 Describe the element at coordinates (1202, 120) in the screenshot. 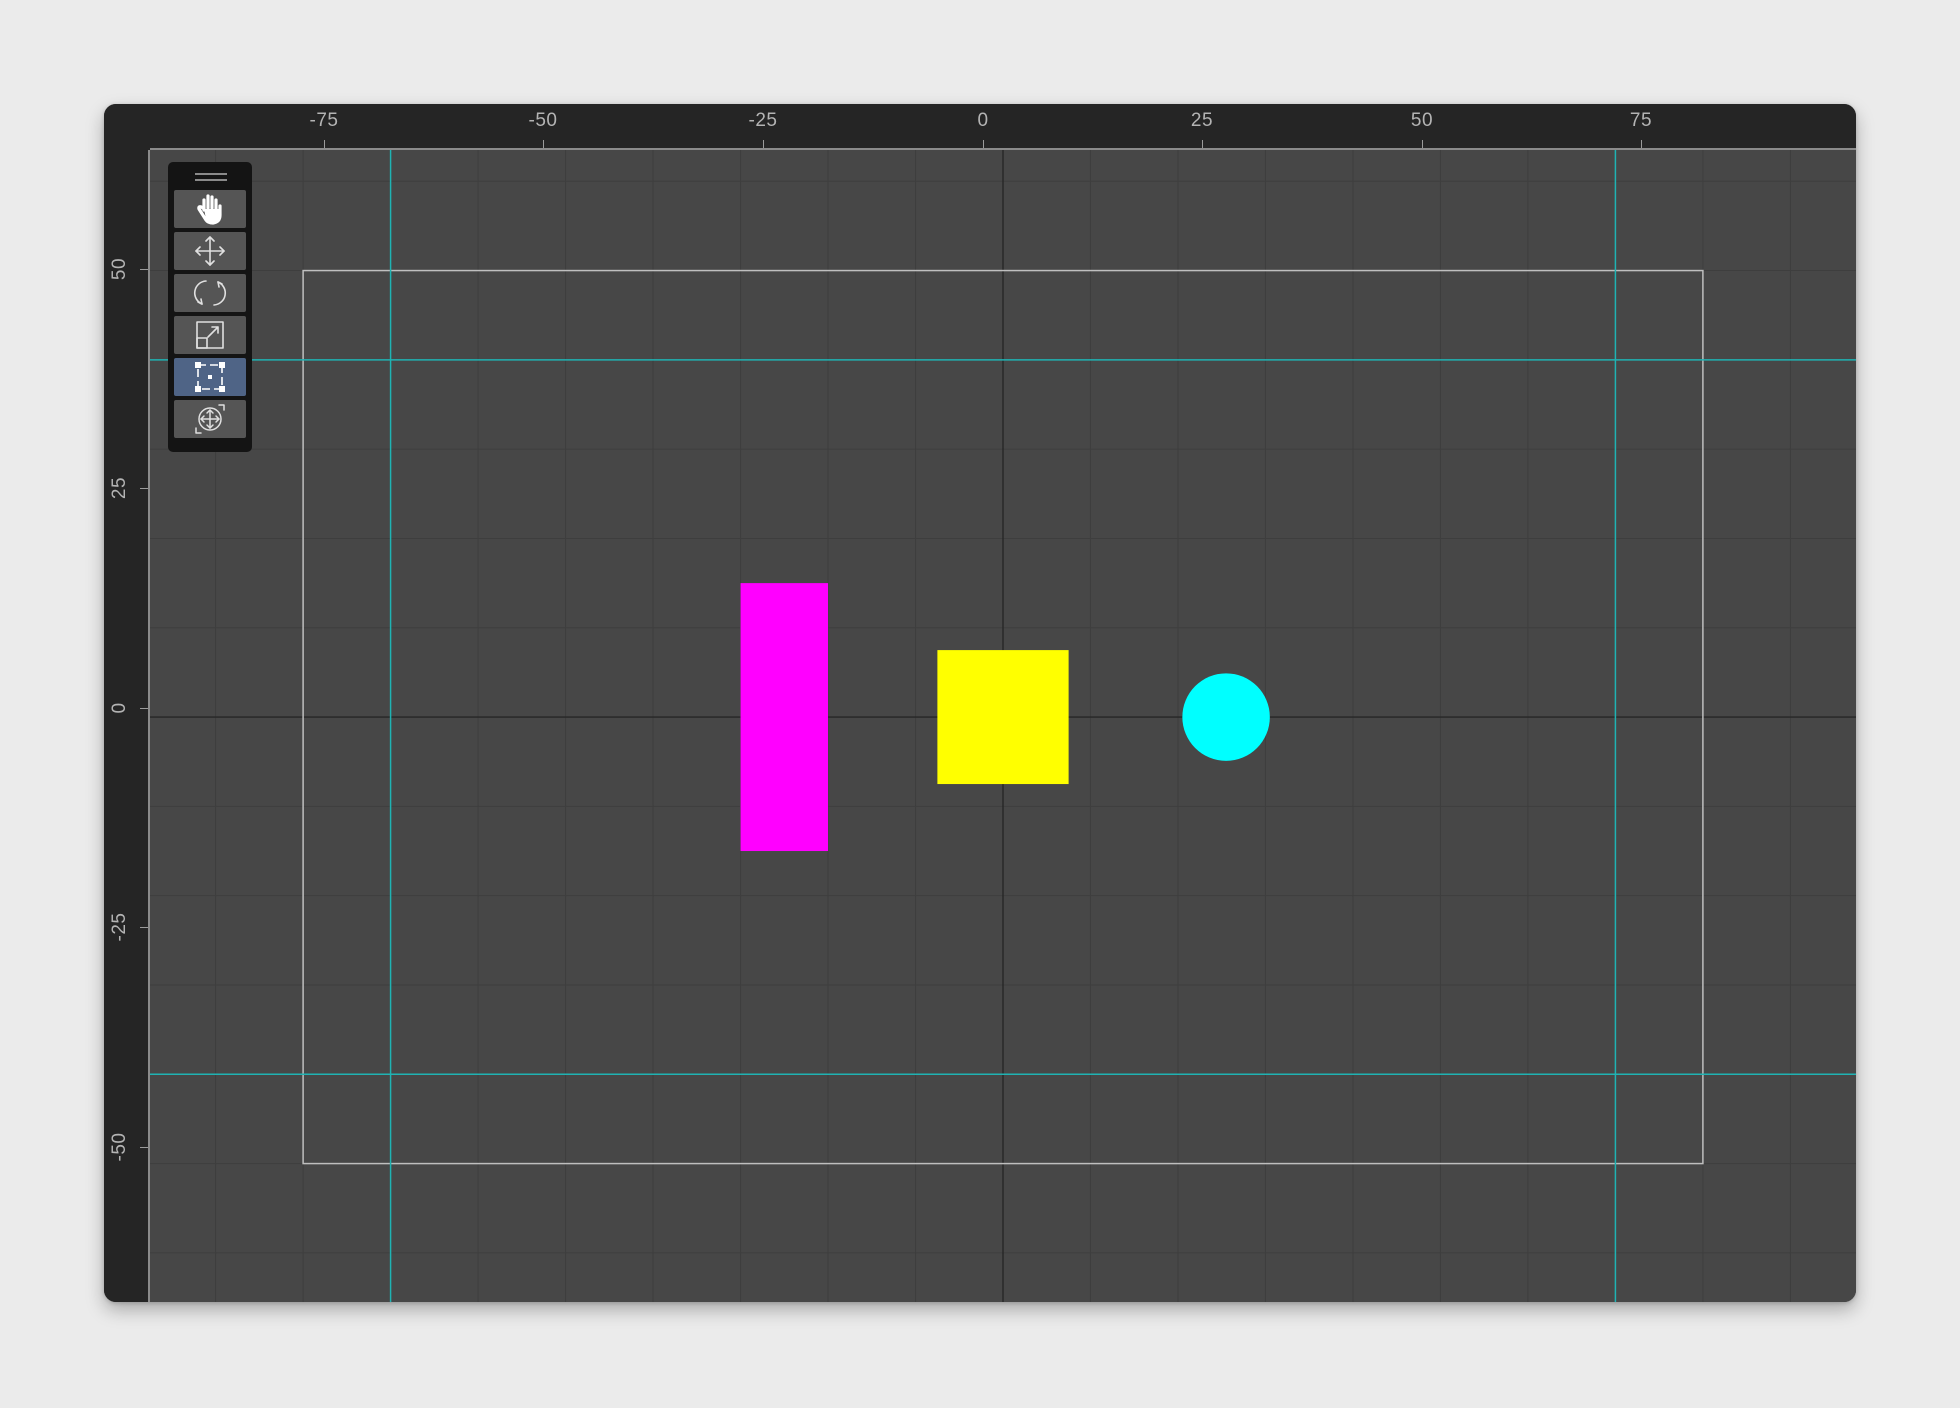

I see `ruler-label-x: 25` at that location.